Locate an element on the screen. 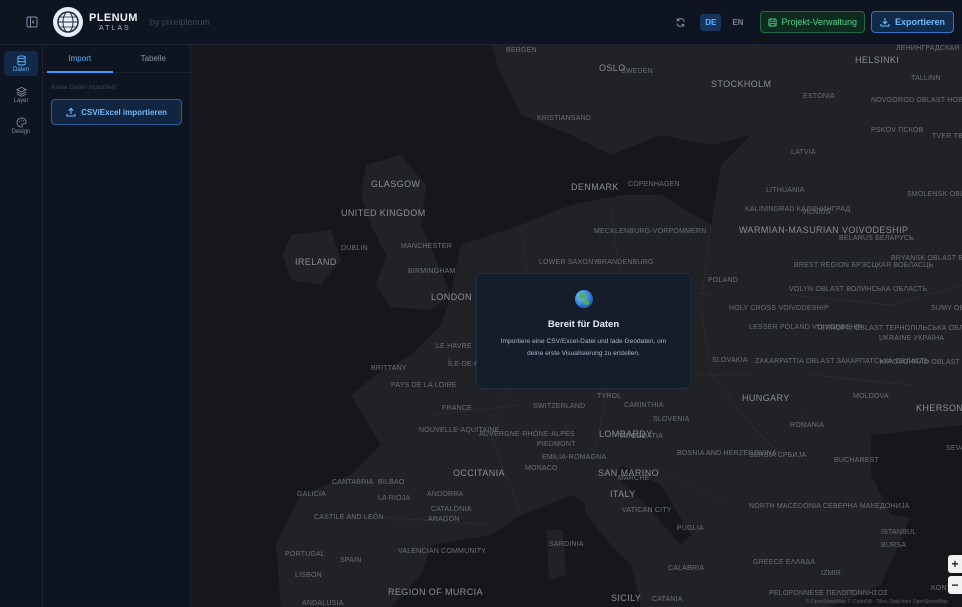  map-place-label: VILNIUS is located at coordinates (816, 212).